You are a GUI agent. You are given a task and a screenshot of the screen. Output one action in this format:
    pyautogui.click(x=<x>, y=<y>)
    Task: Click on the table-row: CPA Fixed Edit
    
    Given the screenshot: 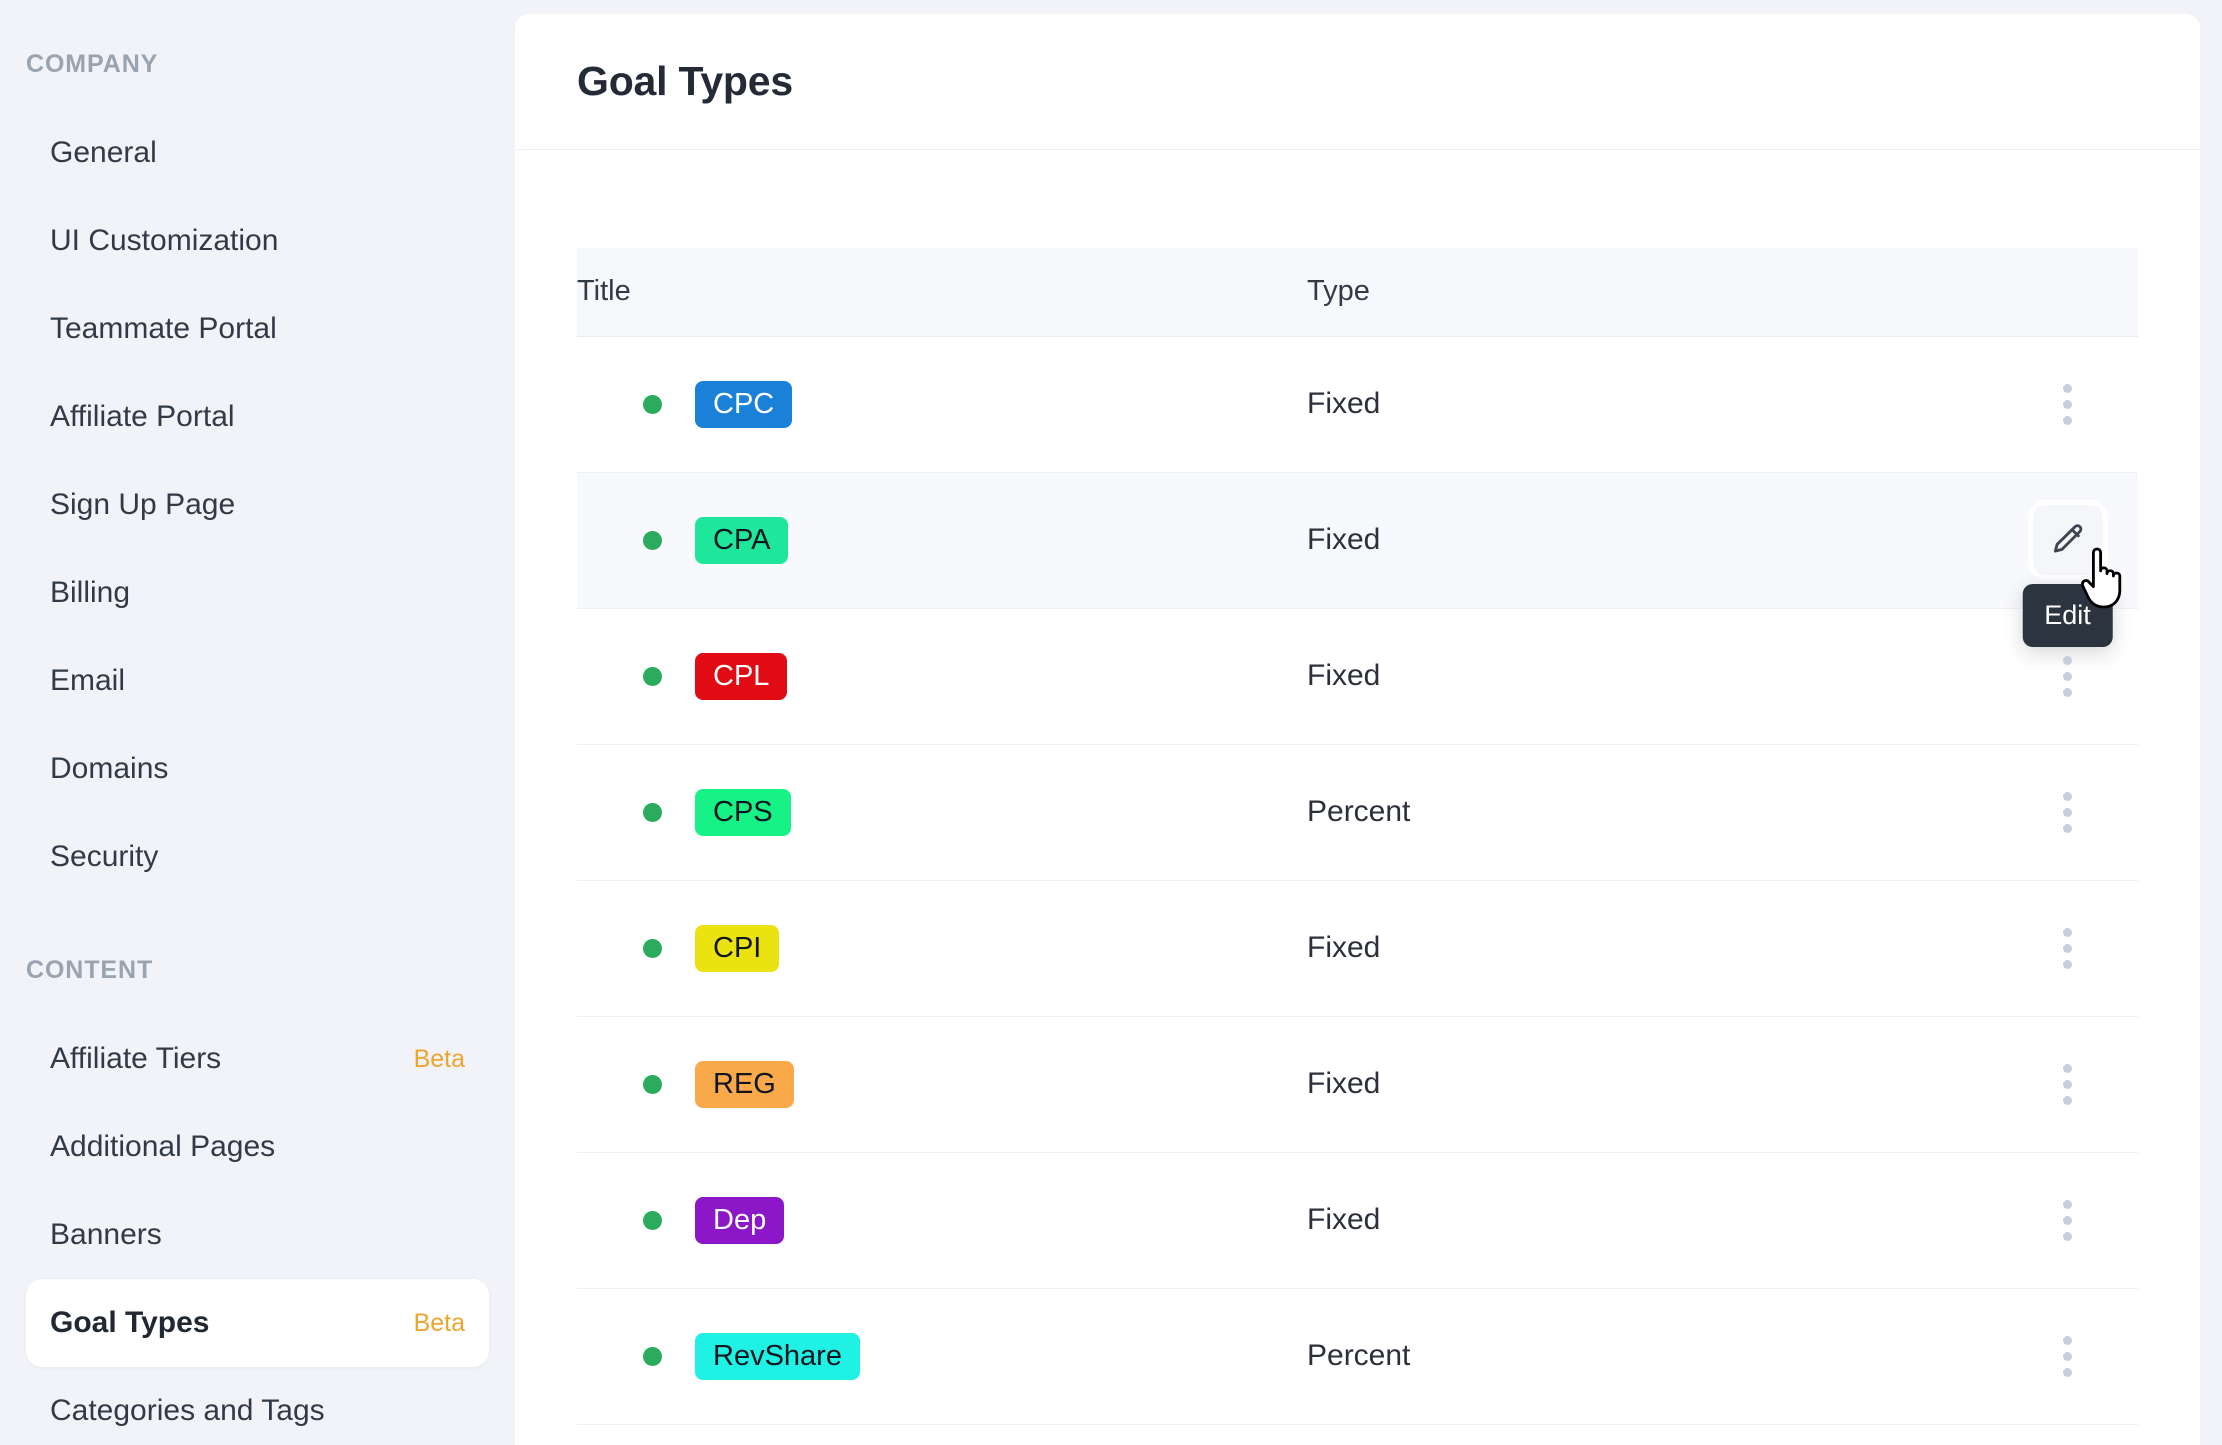 What is the action you would take?
    pyautogui.click(x=1357, y=559)
    